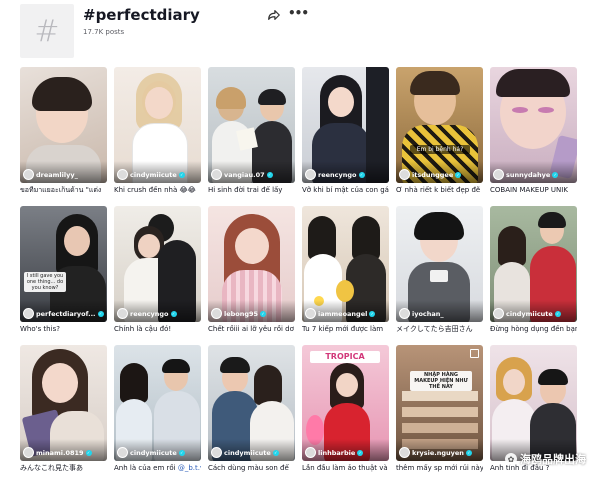  I want to click on video-caption: ขอทีมาแยอะเก็นด้าน "แต่ง, so click(63, 190).